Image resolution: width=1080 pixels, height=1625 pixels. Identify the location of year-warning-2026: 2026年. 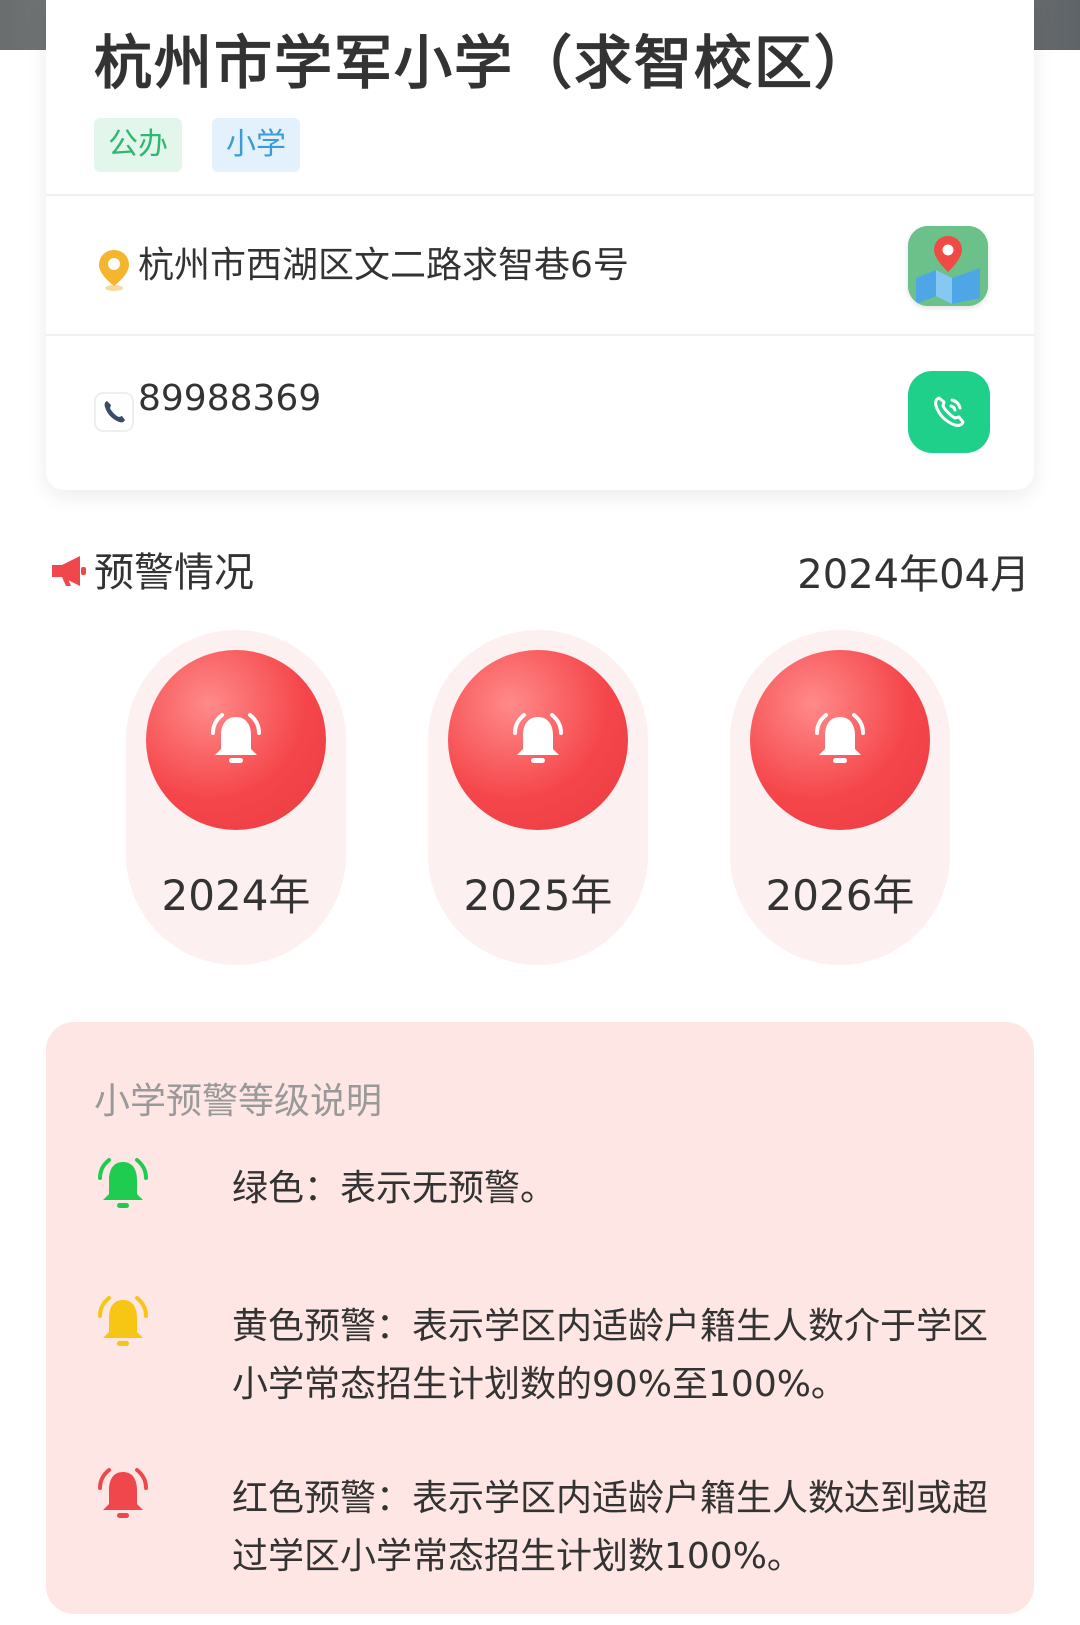
(840, 797).